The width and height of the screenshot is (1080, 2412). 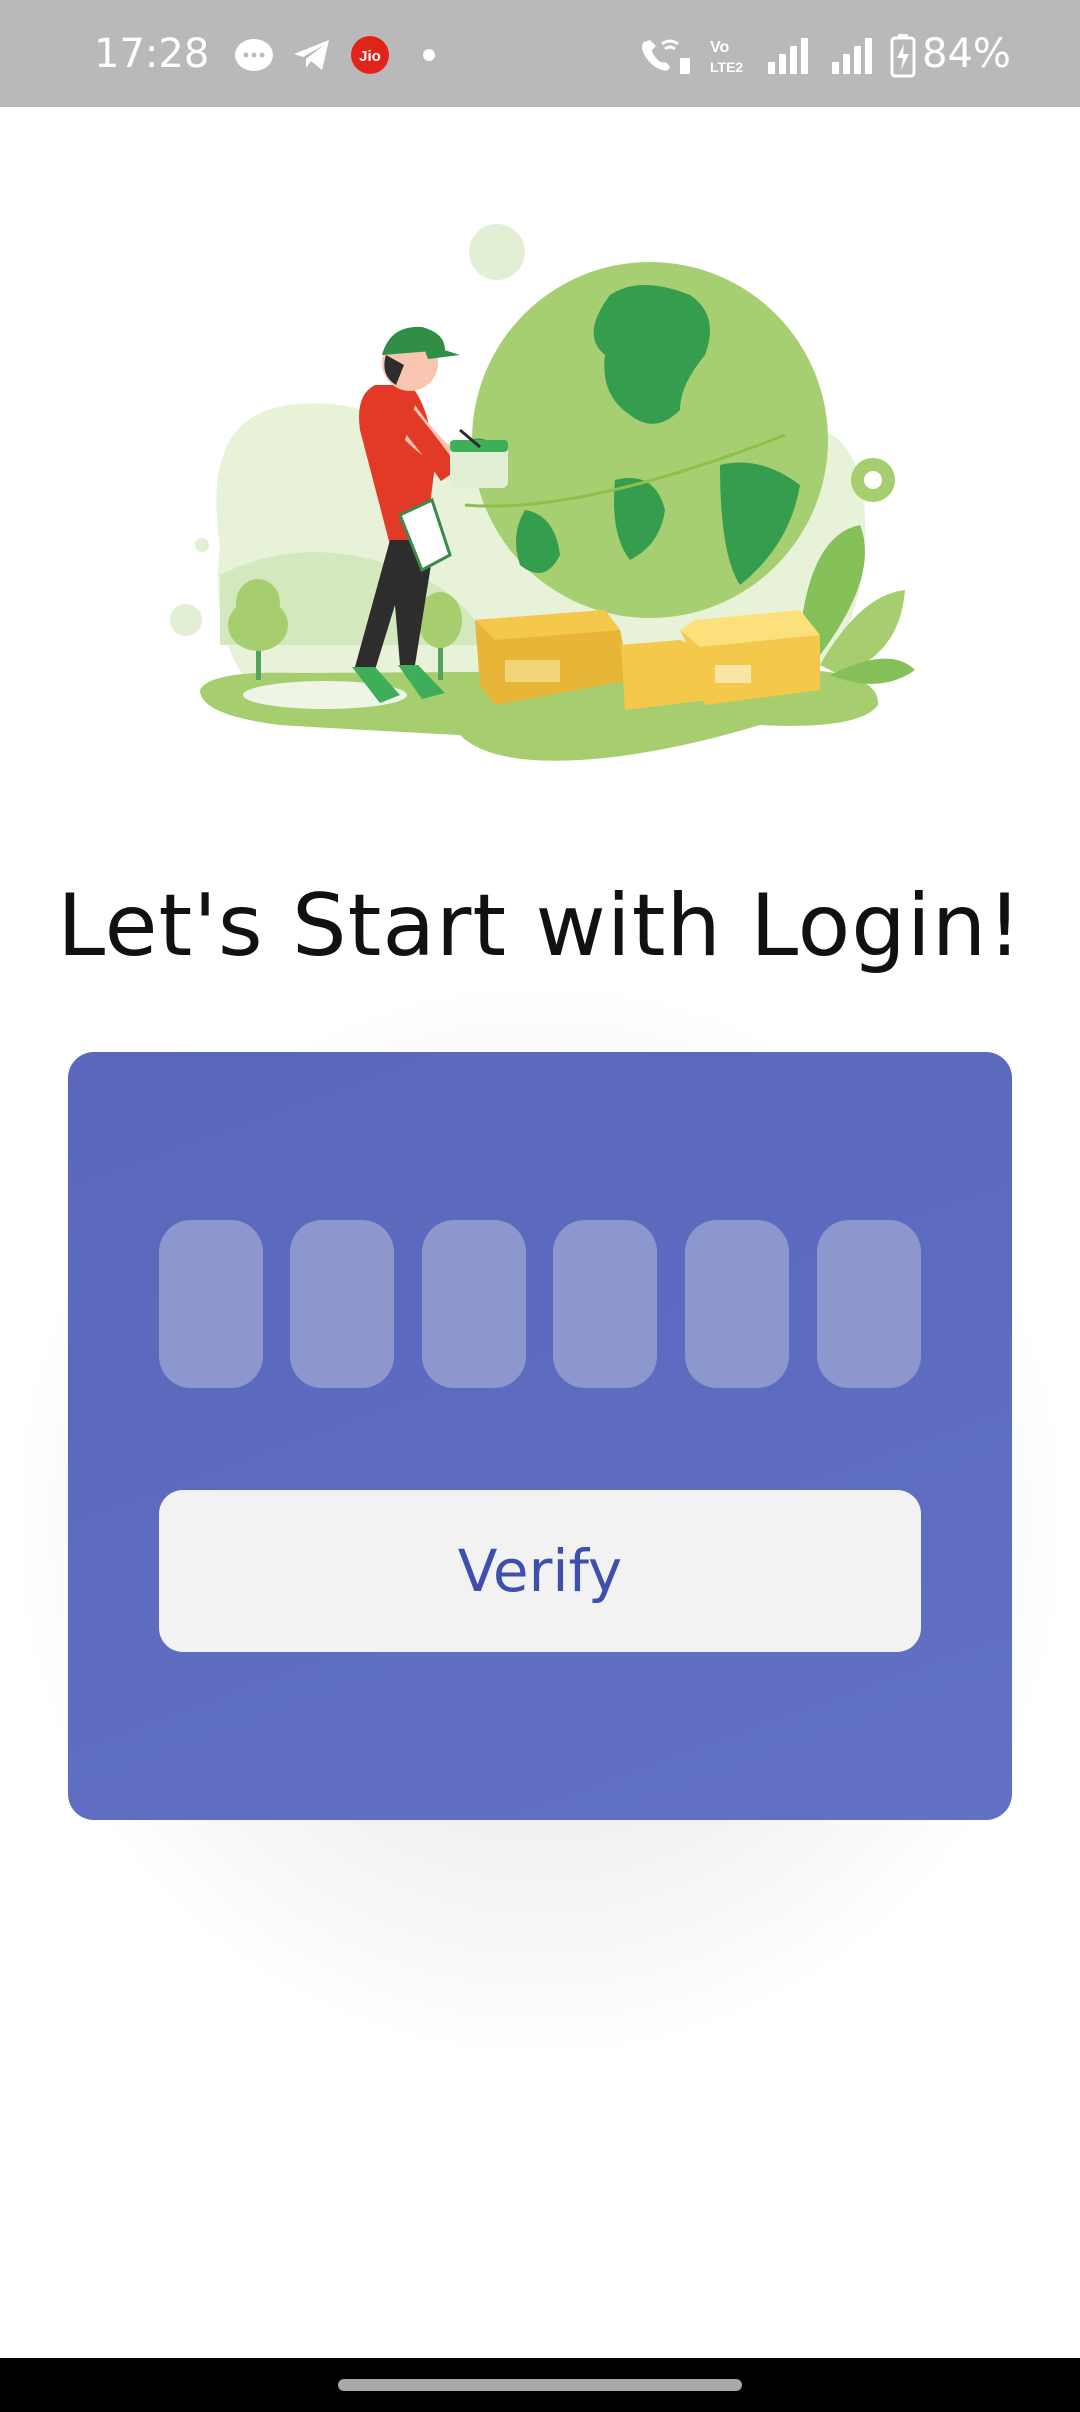 I want to click on jio-icon: Jio, so click(x=370, y=55).